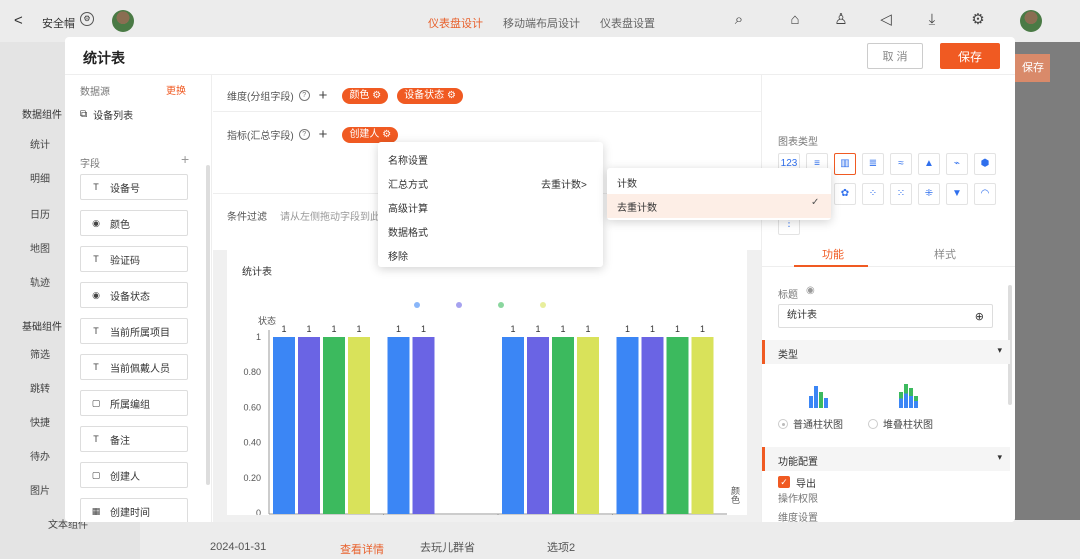  What do you see at coordinates (845, 194) in the screenshot?
I see `chart-type-icon: ✿` at bounding box center [845, 194].